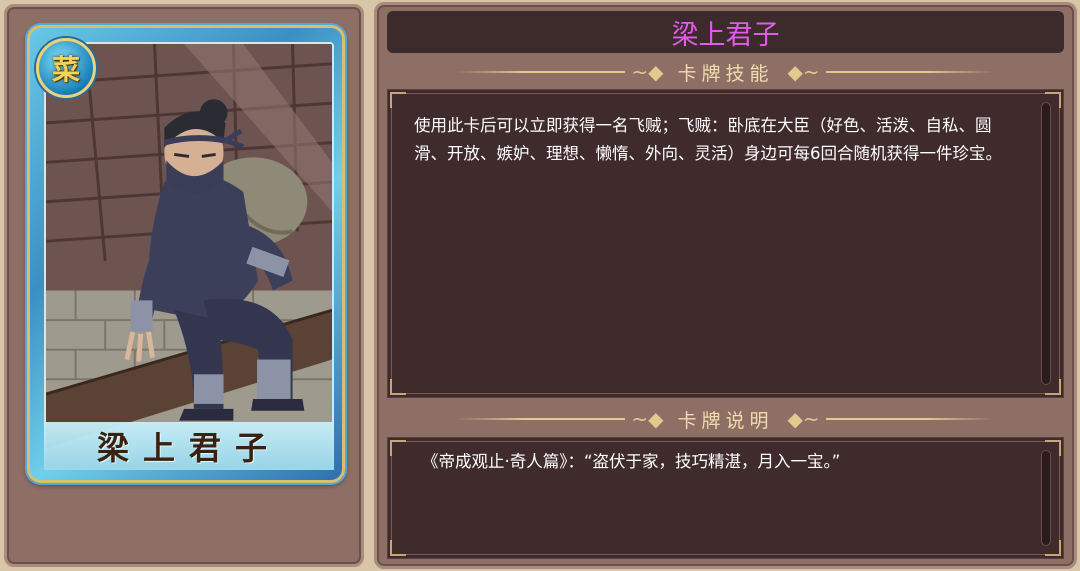  I want to click on desc-textbox: 《帝成观止·奇人篇》：“盗伏于家，技巧精湛，月入一宝。”, so click(725, 498).